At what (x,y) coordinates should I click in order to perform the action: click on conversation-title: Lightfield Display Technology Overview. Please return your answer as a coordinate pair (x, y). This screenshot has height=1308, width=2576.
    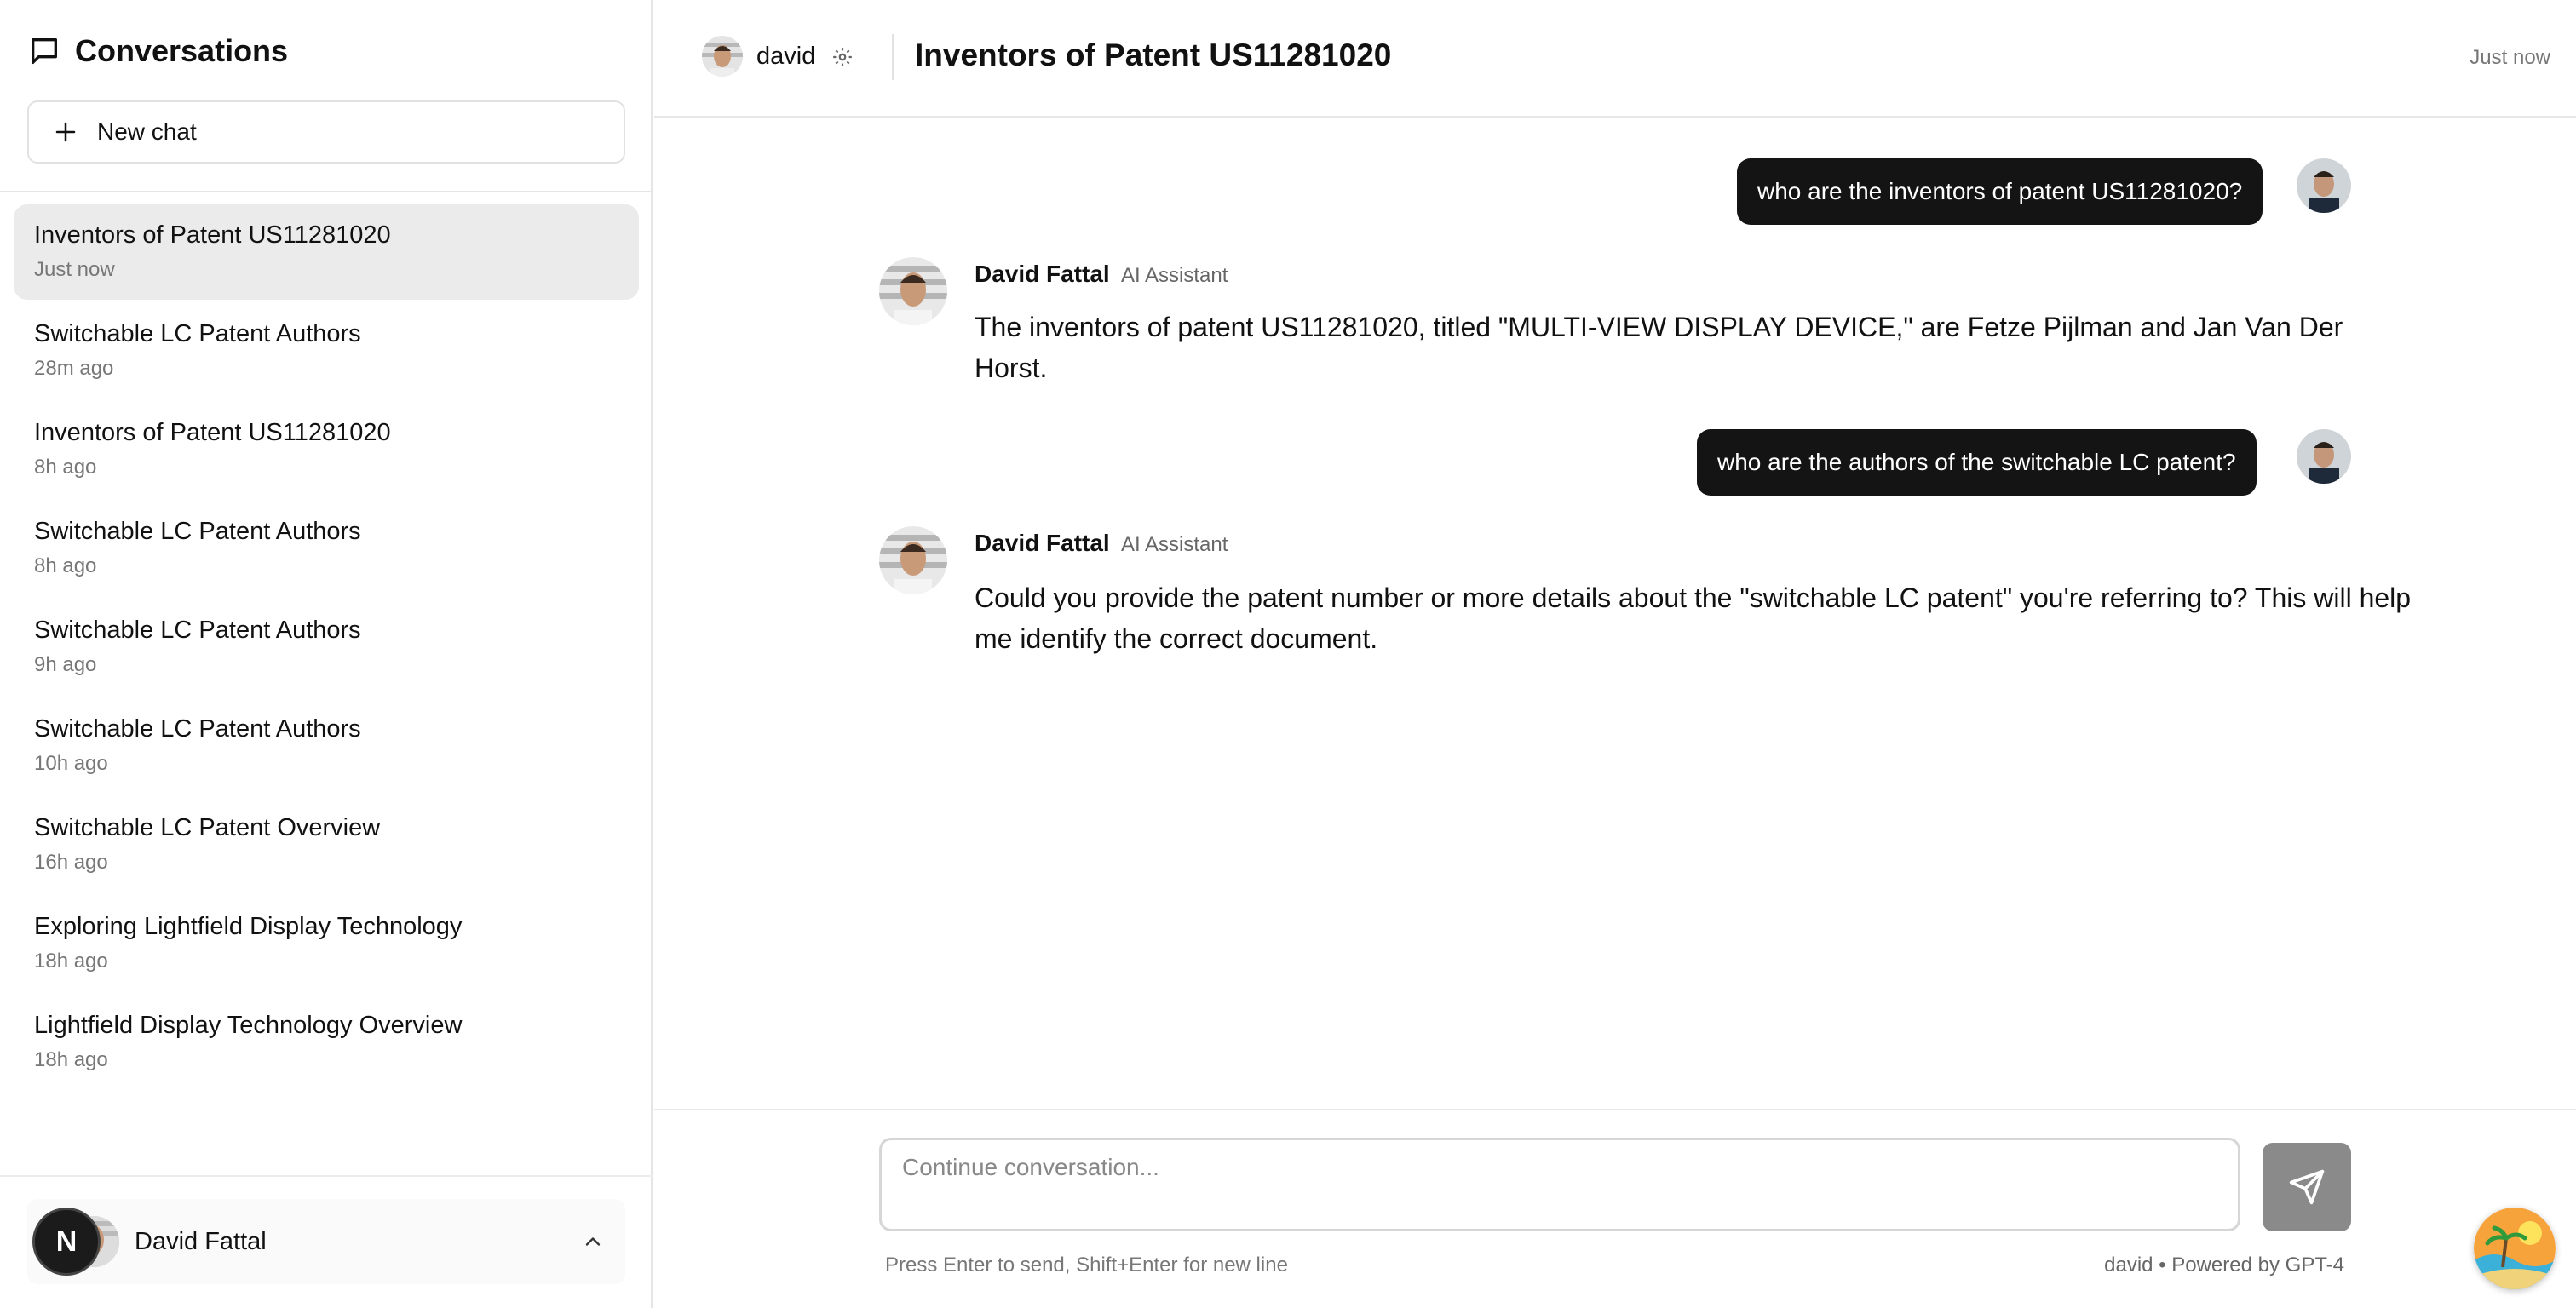
    Looking at the image, I should click on (249, 1025).